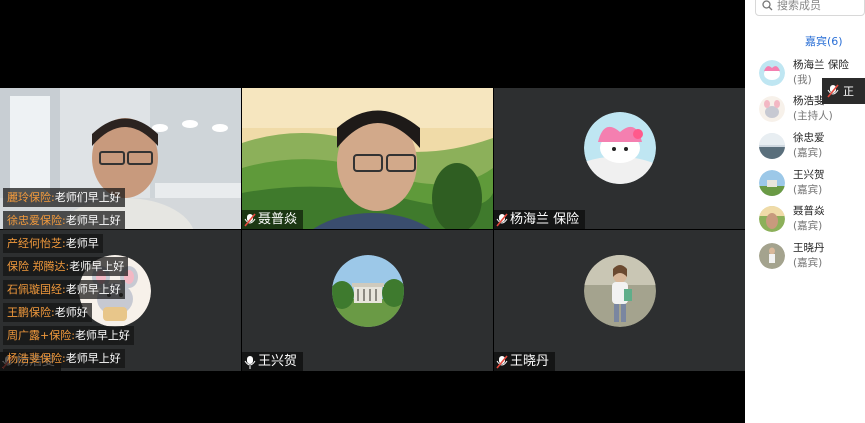 The height and width of the screenshot is (423, 865). Describe the element at coordinates (31, 197) in the screenshot. I see `chat-sender: 麗玲保险:` at that location.